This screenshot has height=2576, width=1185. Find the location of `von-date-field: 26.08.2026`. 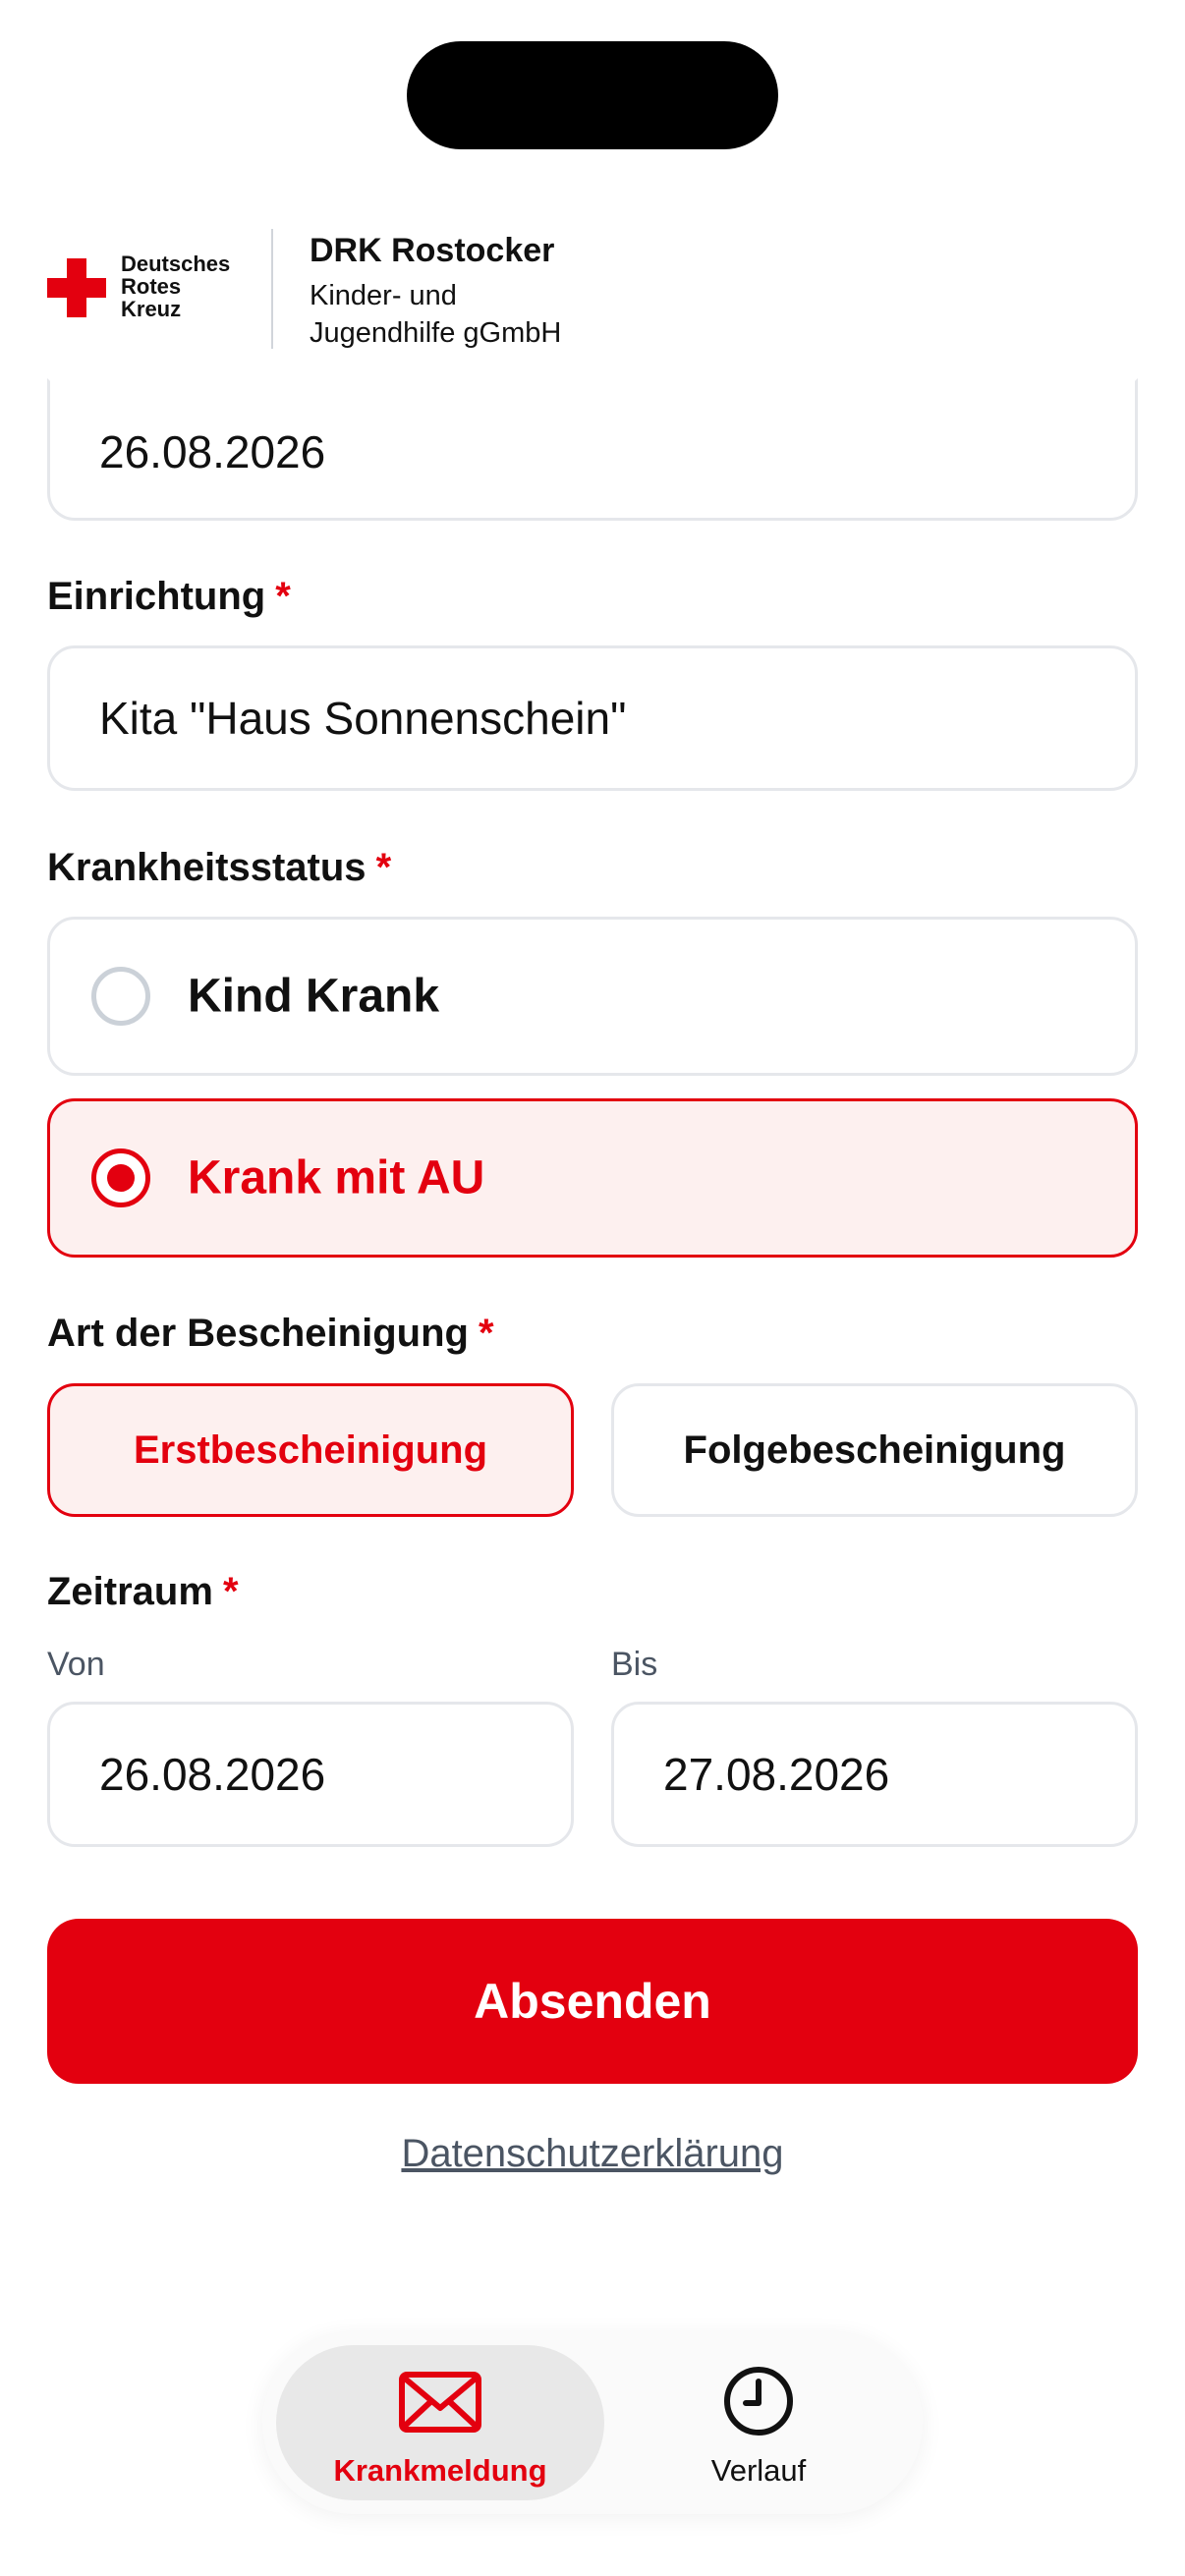

von-date-field: 26.08.2026 is located at coordinates (311, 1774).